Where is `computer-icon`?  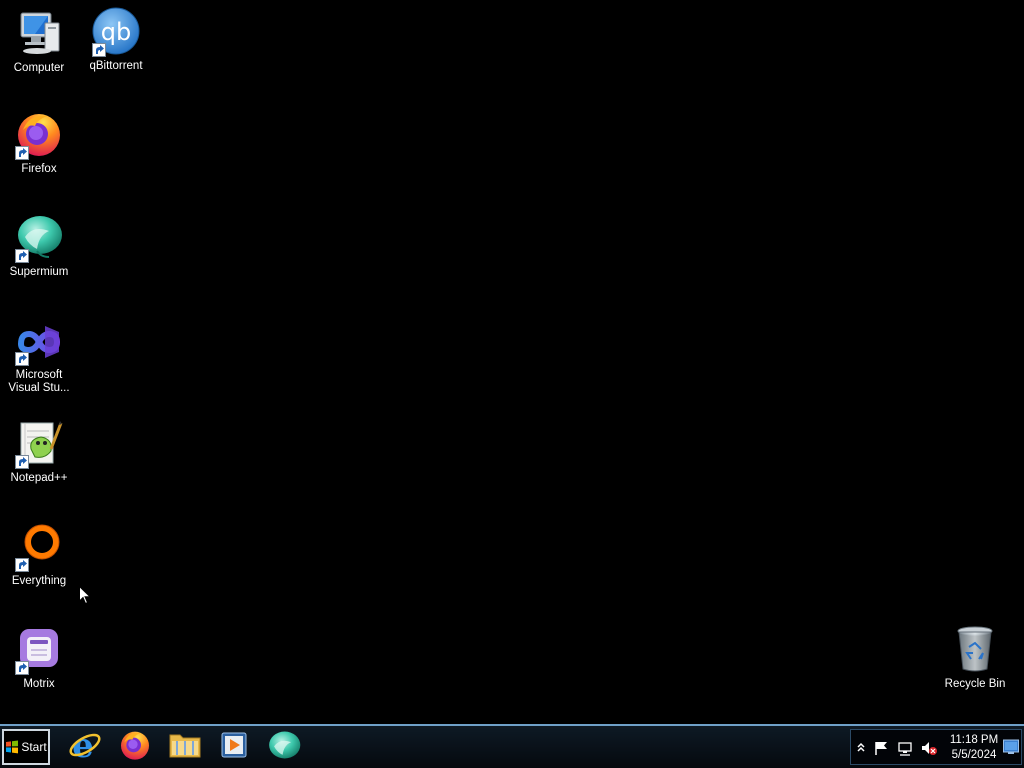 computer-icon is located at coordinates (39, 33).